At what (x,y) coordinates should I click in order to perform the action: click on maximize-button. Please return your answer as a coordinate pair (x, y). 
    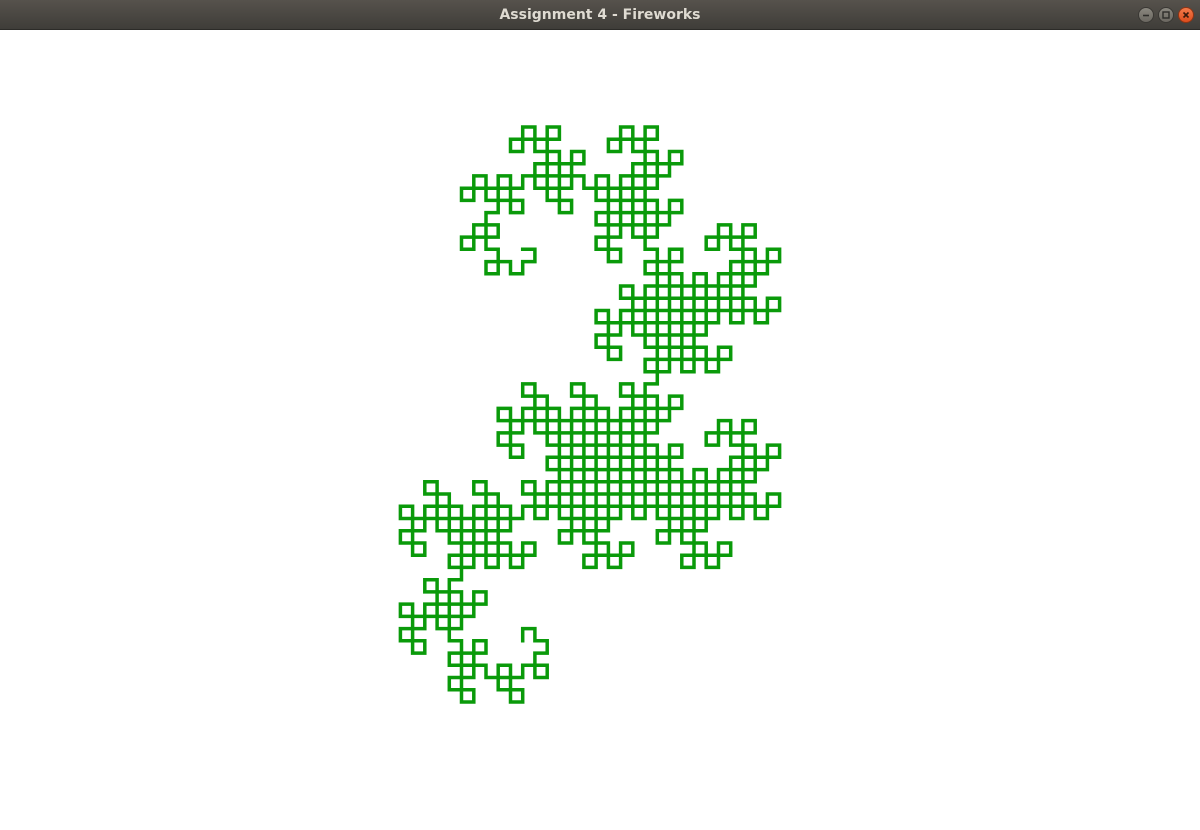
    Looking at the image, I should click on (1166, 15).